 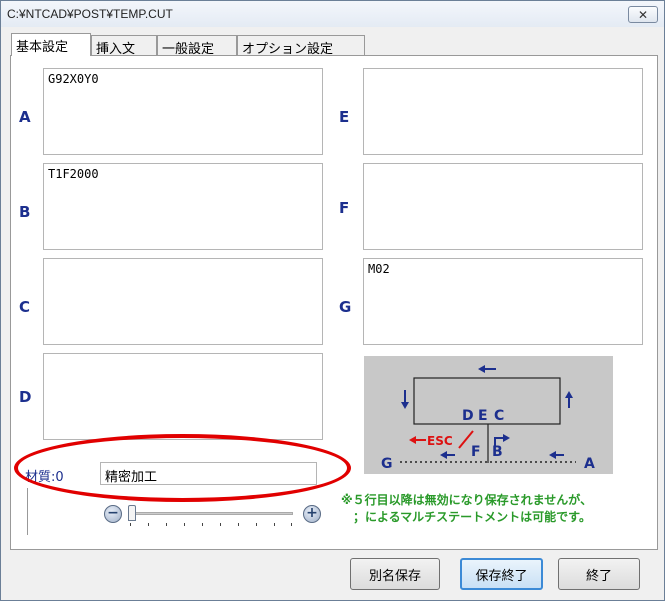 I want to click on slot-label-b: B, so click(x=25, y=212).